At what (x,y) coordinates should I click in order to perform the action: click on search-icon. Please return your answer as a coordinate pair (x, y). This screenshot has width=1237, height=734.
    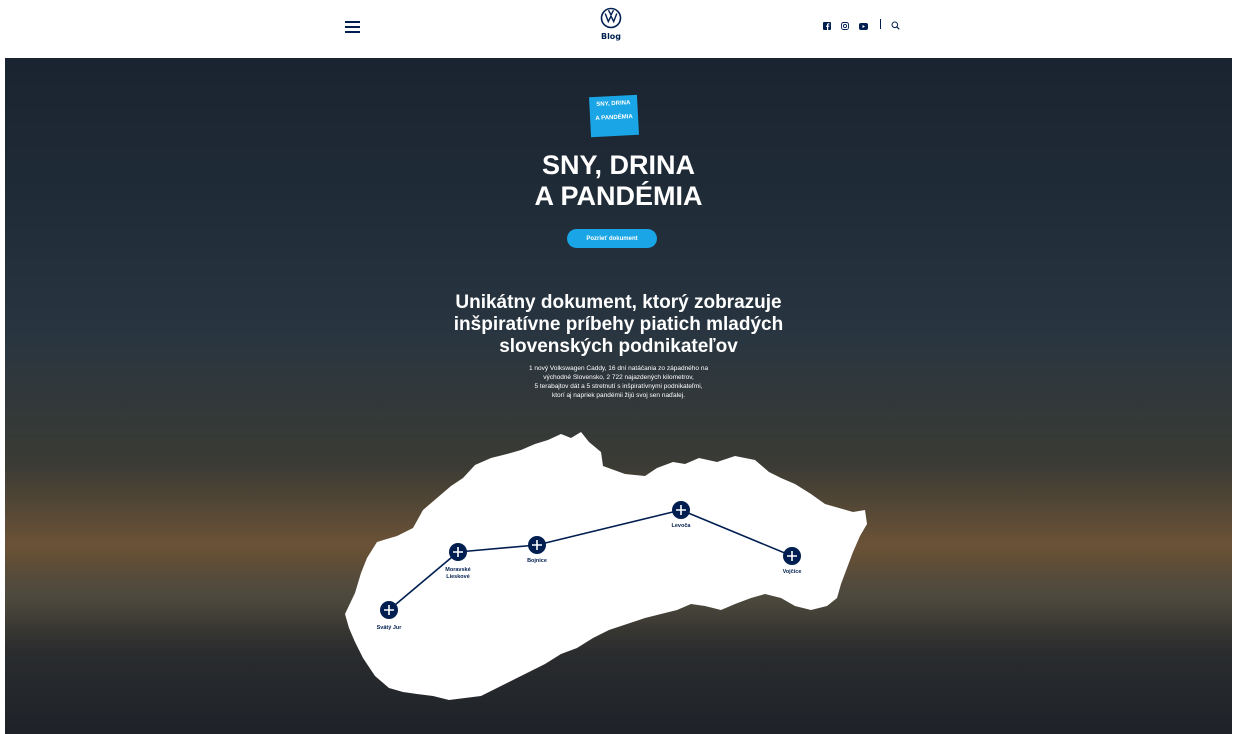
    Looking at the image, I should click on (895, 24).